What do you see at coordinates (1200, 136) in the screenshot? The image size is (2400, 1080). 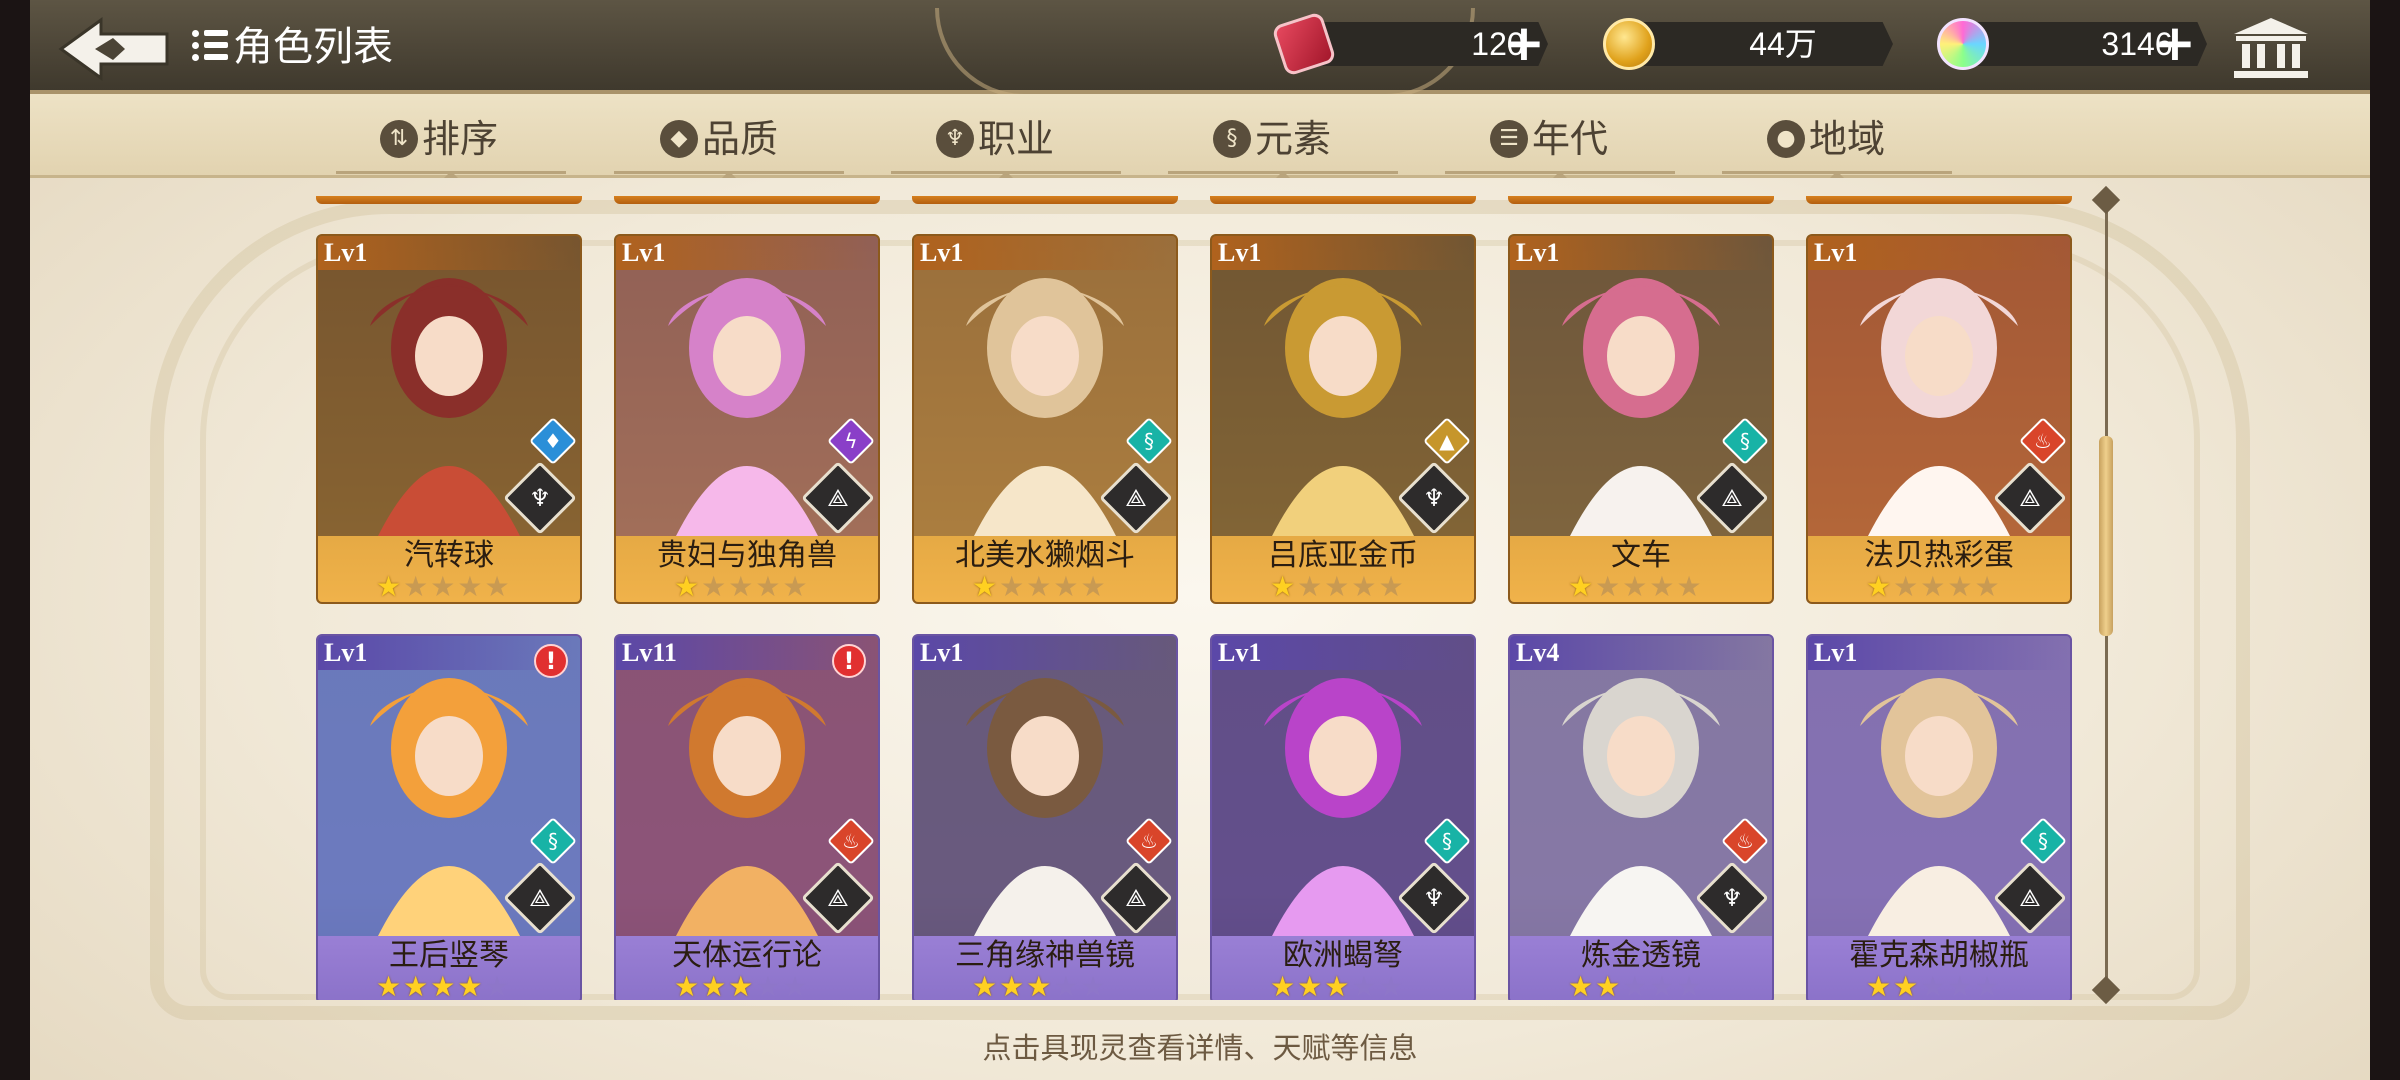 I see `filter-bar: ⇅ 排序 ◆ 品质 ♆ 职业 § 元素 ☰ 年代 ● 地域` at bounding box center [1200, 136].